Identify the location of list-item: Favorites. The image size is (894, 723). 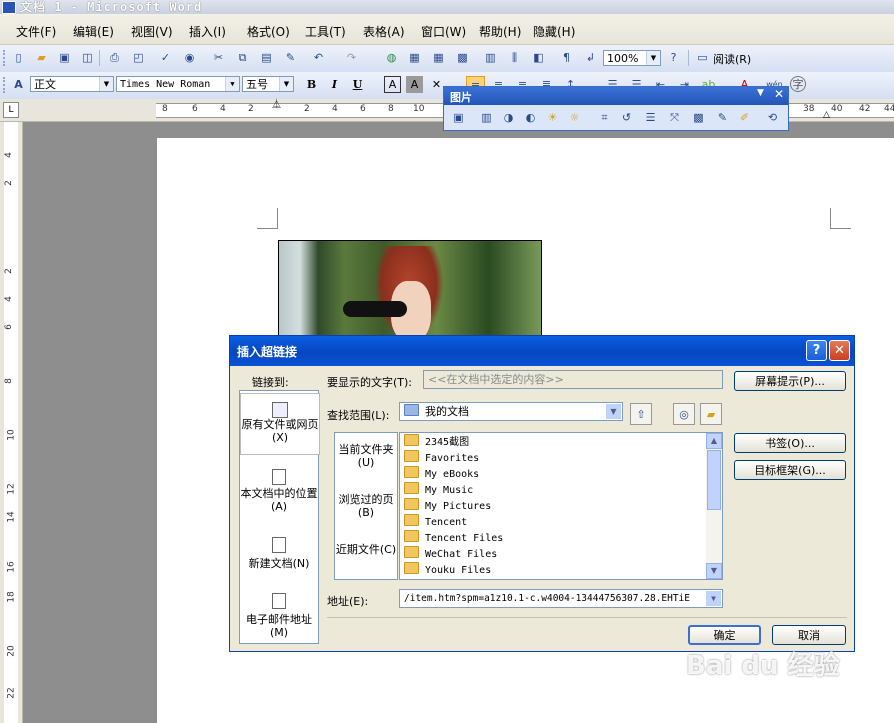
(441, 458).